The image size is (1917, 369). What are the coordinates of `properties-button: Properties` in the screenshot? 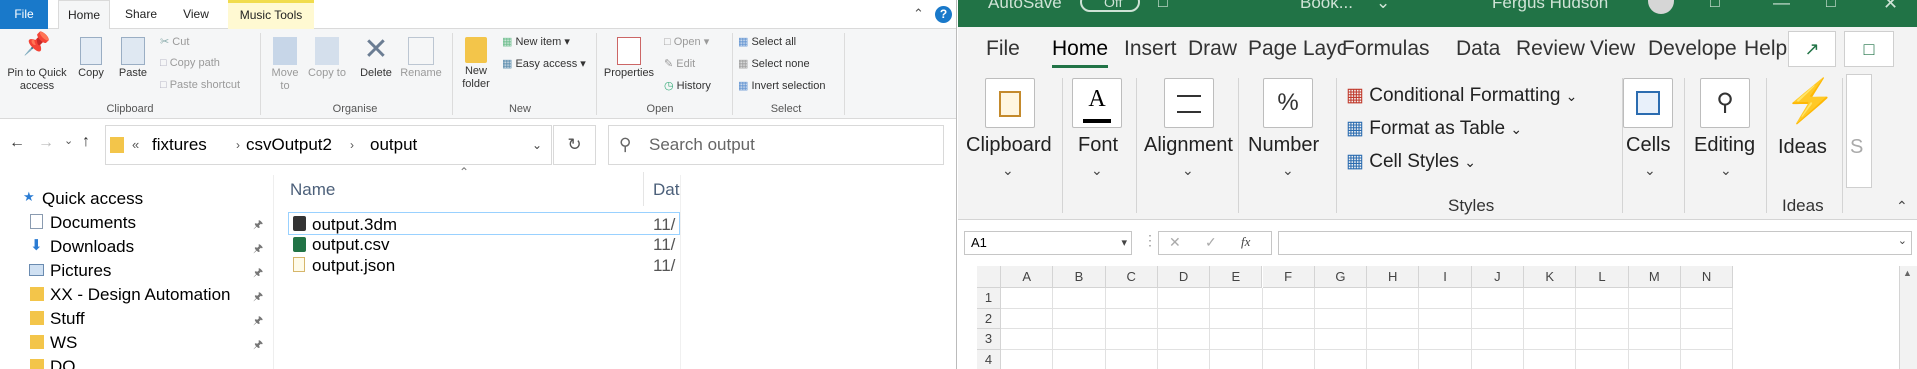 It's located at (629, 58).